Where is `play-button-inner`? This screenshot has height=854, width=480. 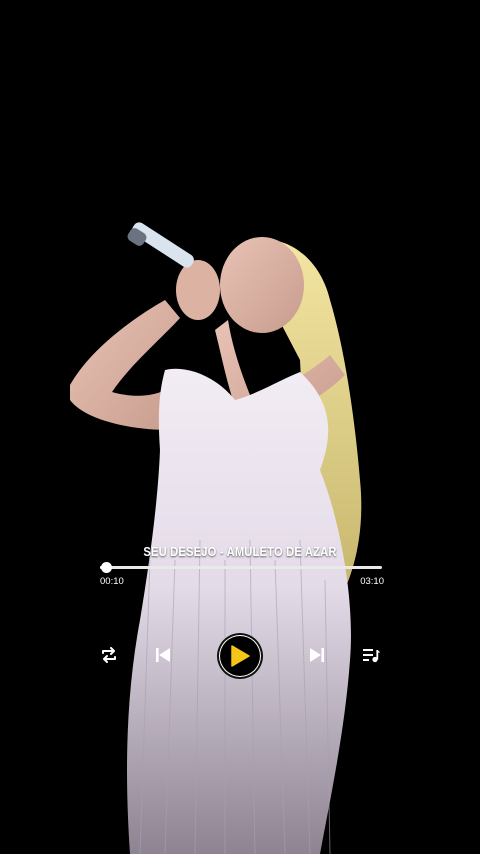 play-button-inner is located at coordinates (240, 656).